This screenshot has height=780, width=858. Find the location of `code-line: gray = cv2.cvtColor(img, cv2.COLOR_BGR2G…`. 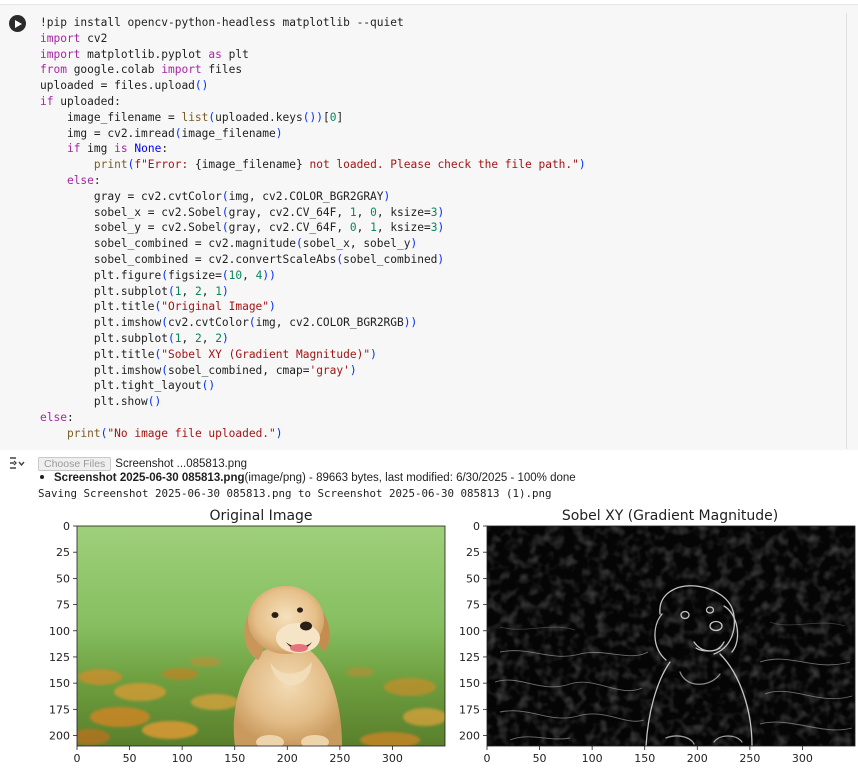

code-line: gray = cv2.cvtColor(img, cv2.COLOR_BGR2G… is located at coordinates (313, 197).